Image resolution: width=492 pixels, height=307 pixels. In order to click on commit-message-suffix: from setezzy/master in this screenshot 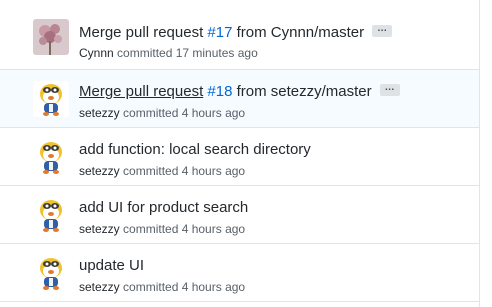, I will do `click(302, 91)`.